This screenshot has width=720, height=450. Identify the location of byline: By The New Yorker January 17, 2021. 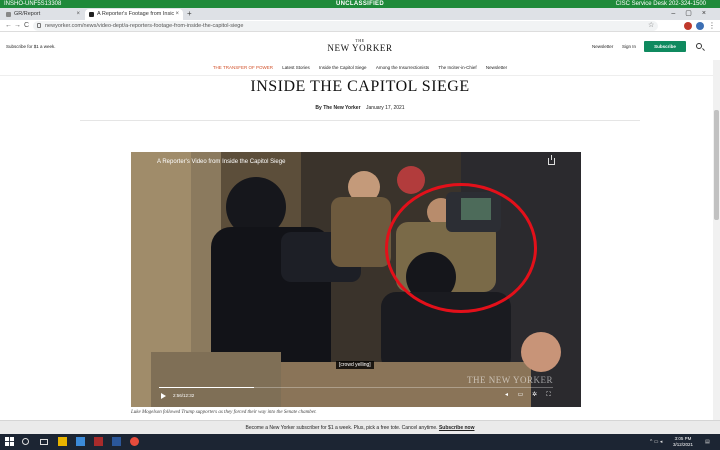
(360, 108).